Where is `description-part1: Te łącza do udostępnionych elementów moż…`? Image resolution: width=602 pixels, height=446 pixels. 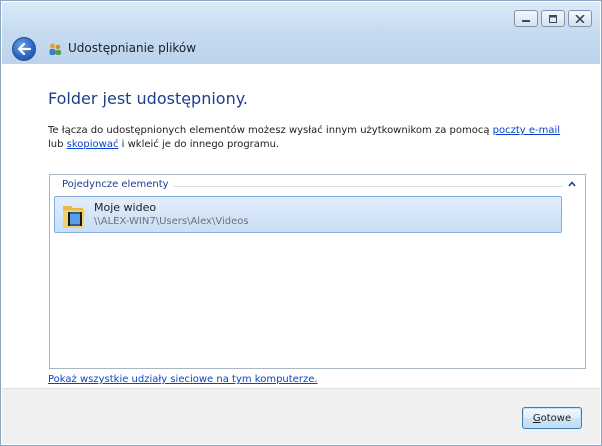 description-part1: Te łącza do udostępnionych elementów moż… is located at coordinates (270, 130).